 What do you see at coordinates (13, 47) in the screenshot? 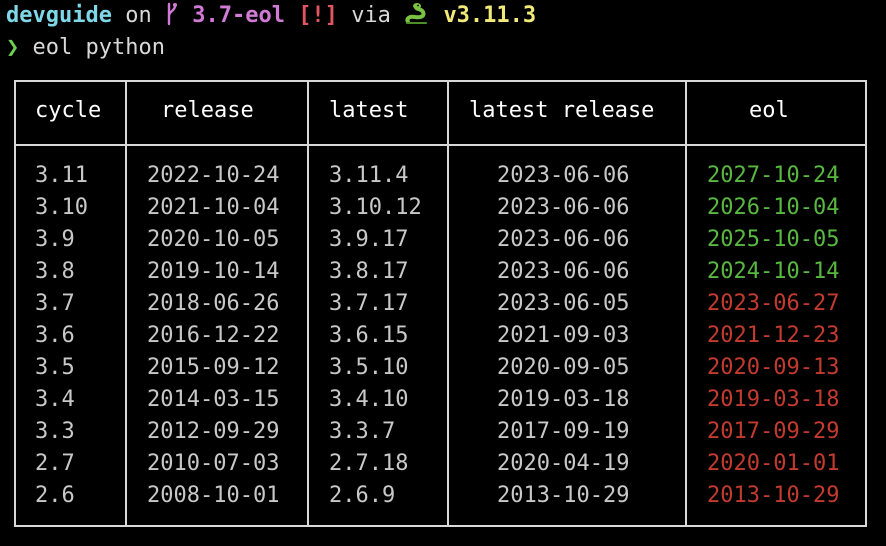
I see `prompt-symbol: ❯` at bounding box center [13, 47].